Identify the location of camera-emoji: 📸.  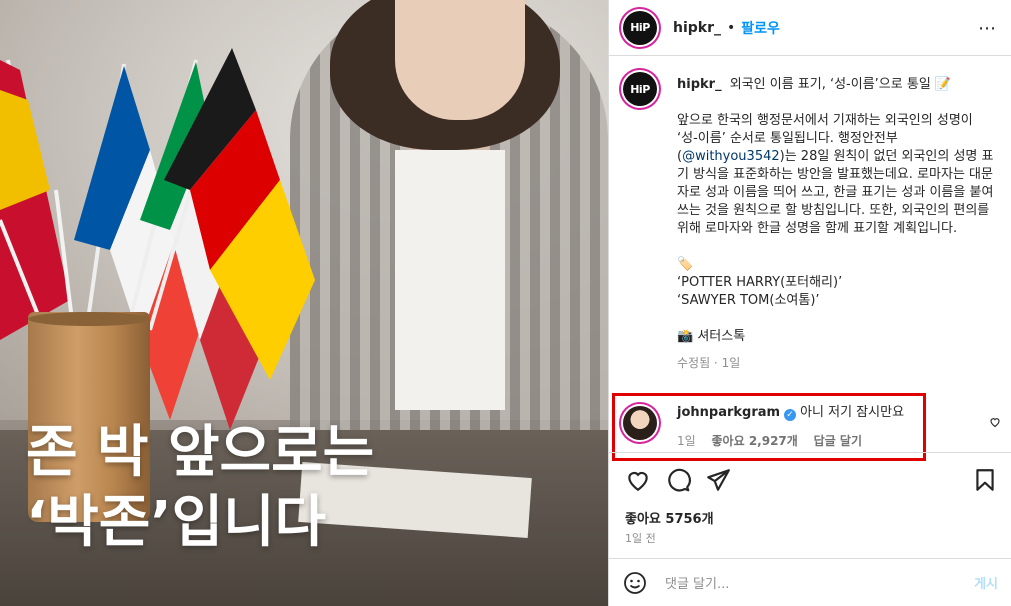
(685, 336).